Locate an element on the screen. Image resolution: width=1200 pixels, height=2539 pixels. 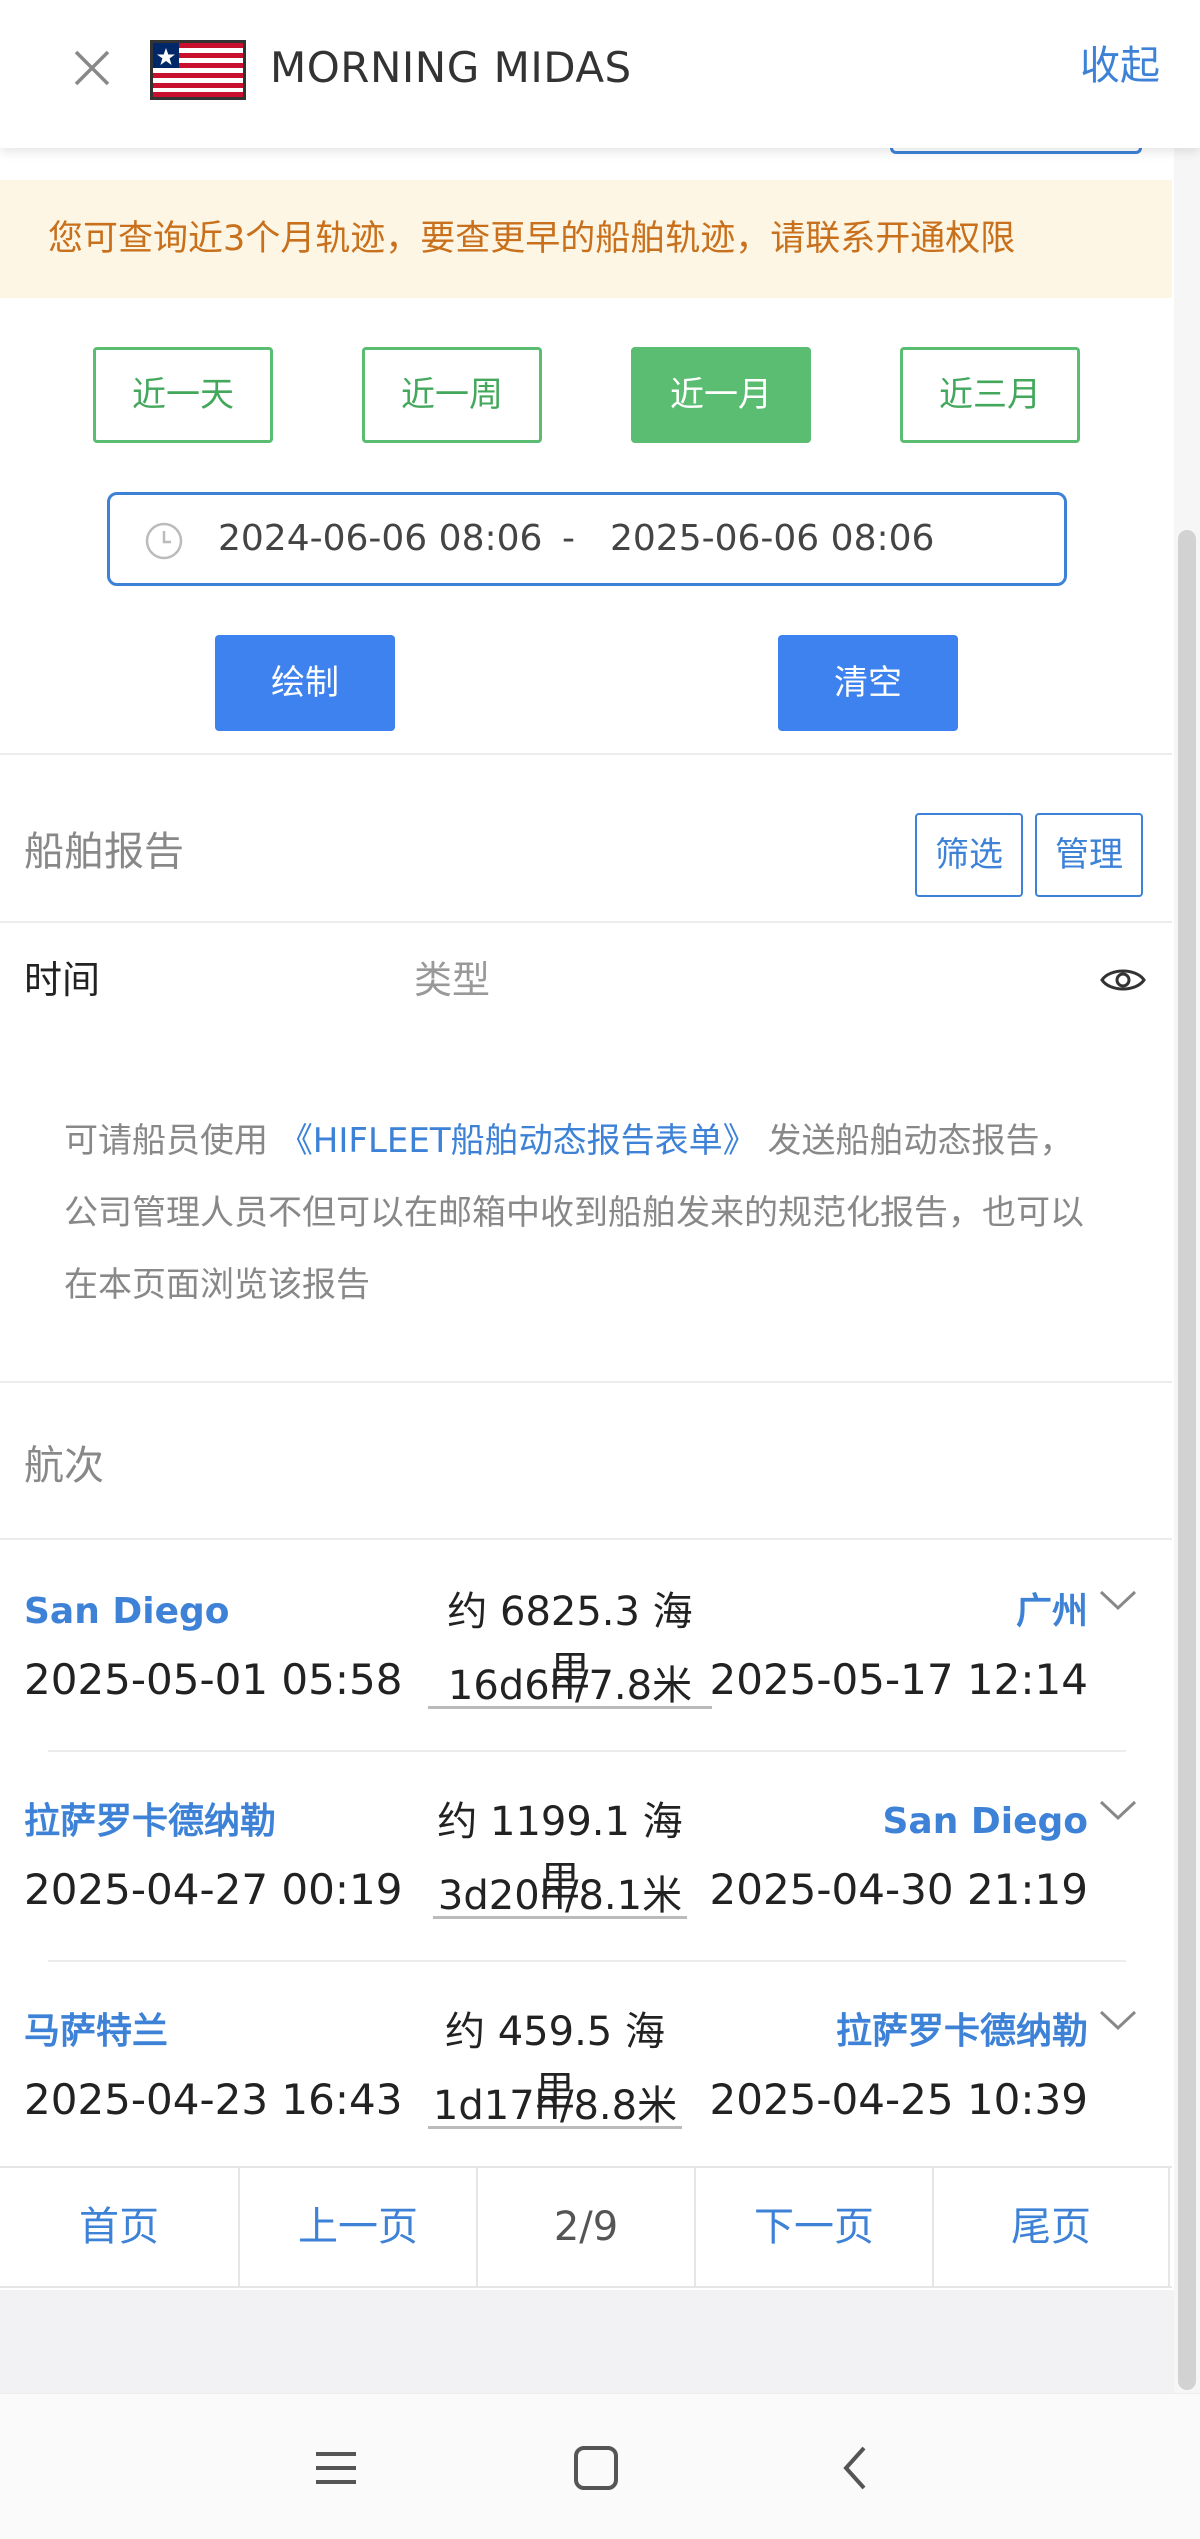
last-page-button: 尾页 is located at coordinates (1052, 2227).